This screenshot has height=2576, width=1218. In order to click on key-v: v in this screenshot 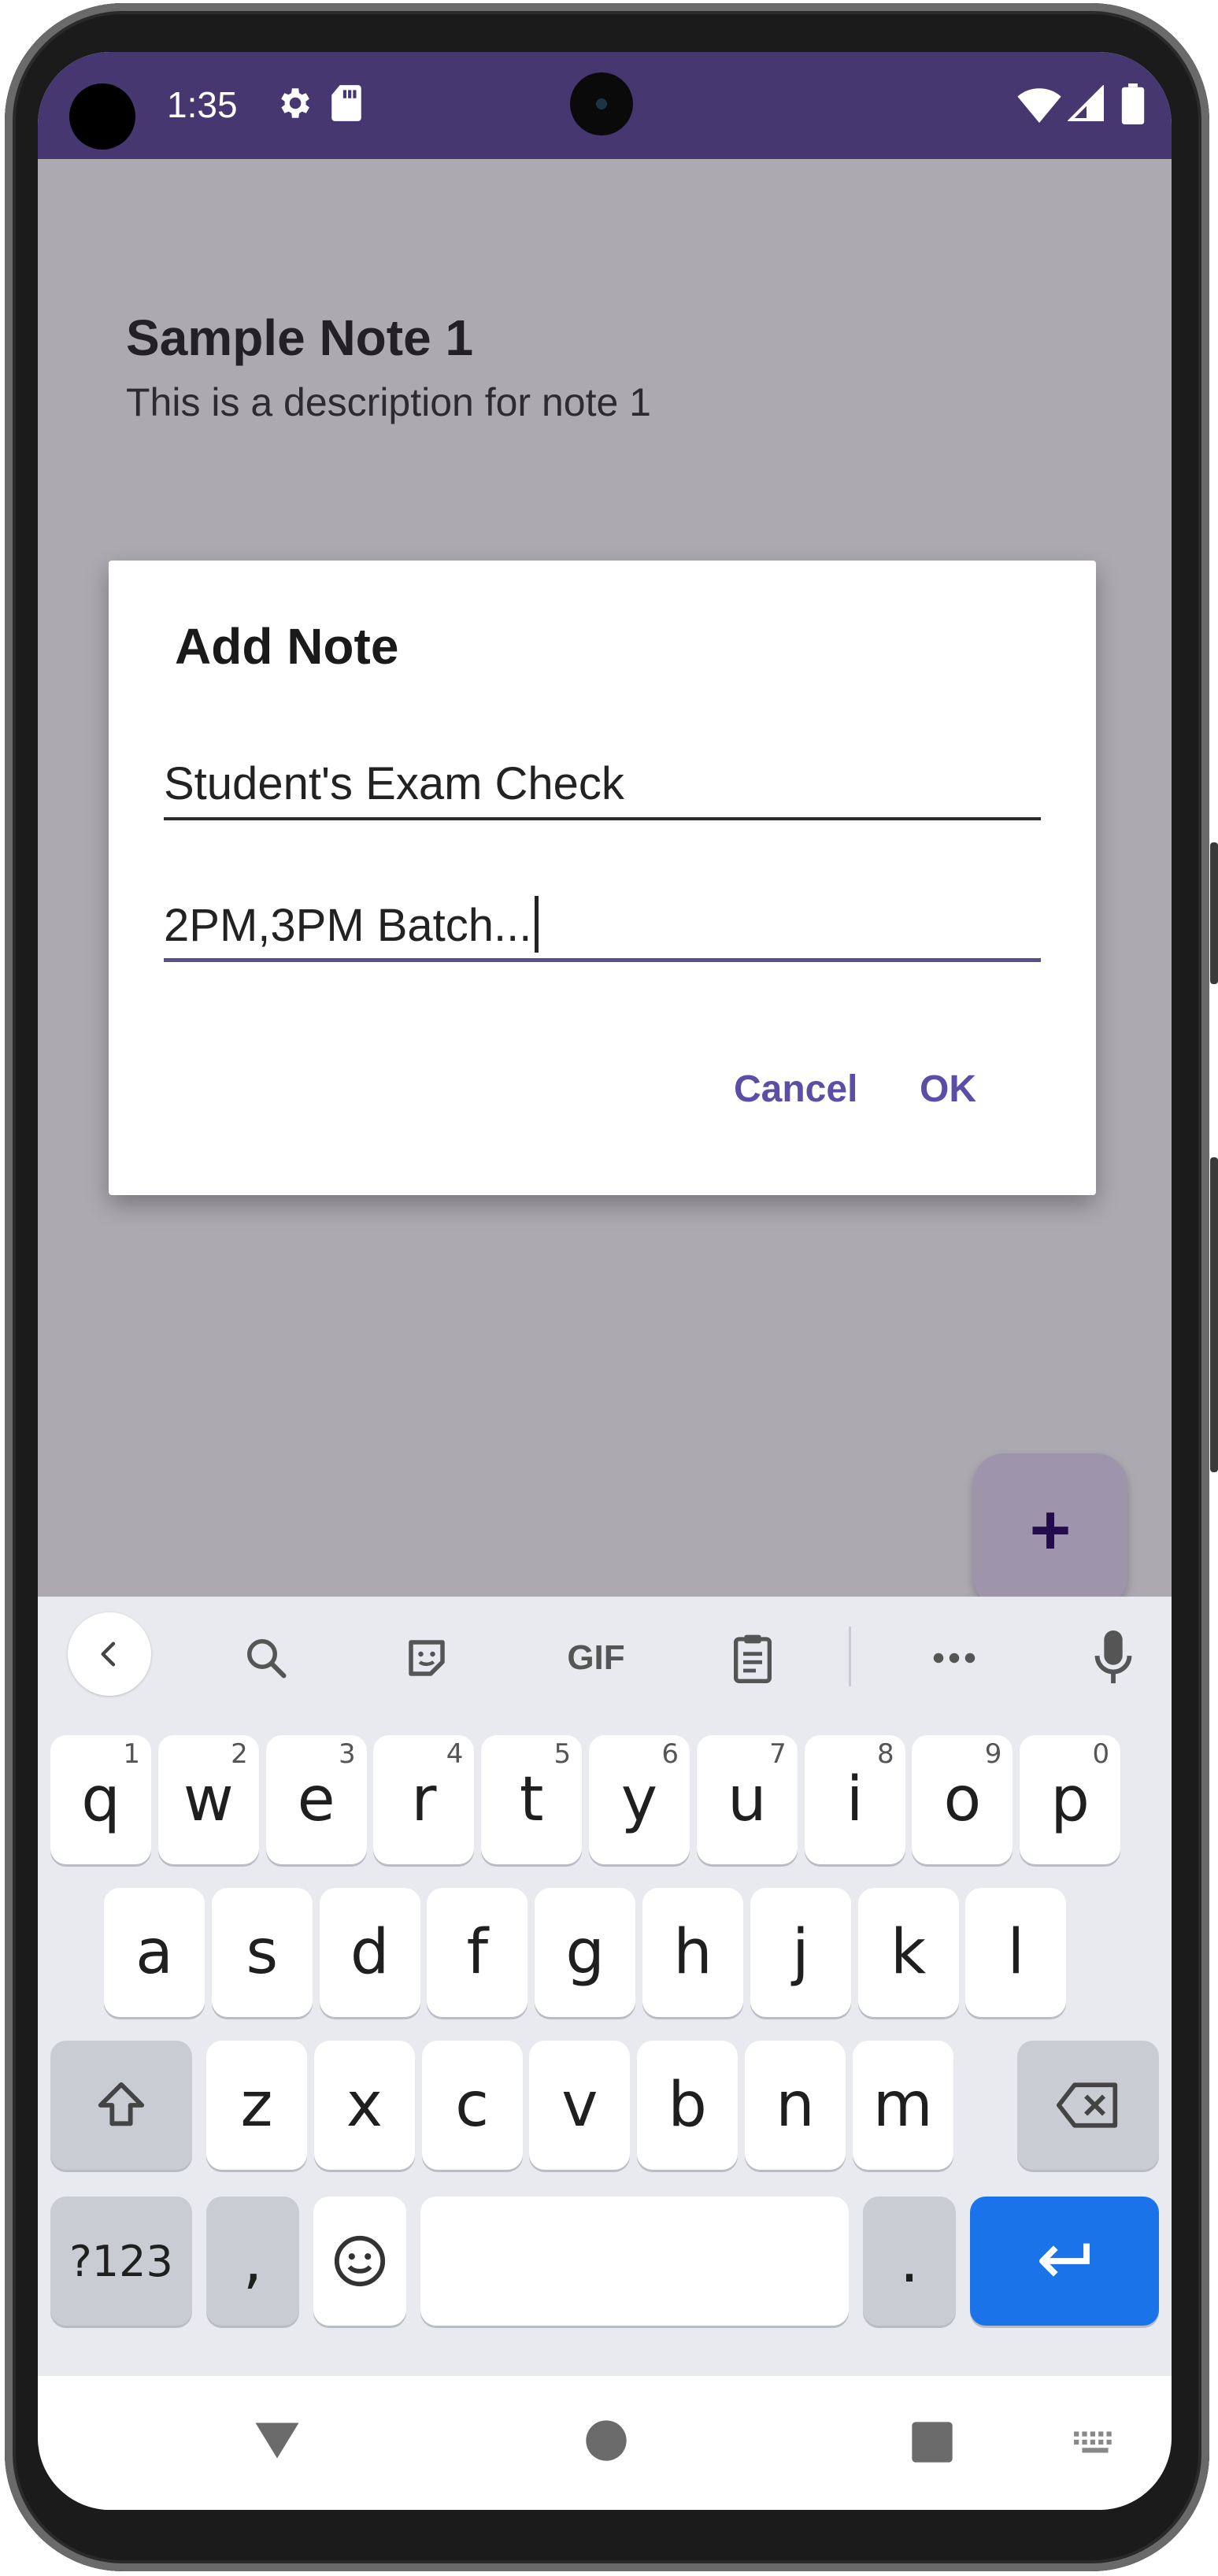, I will do `click(580, 2105)`.